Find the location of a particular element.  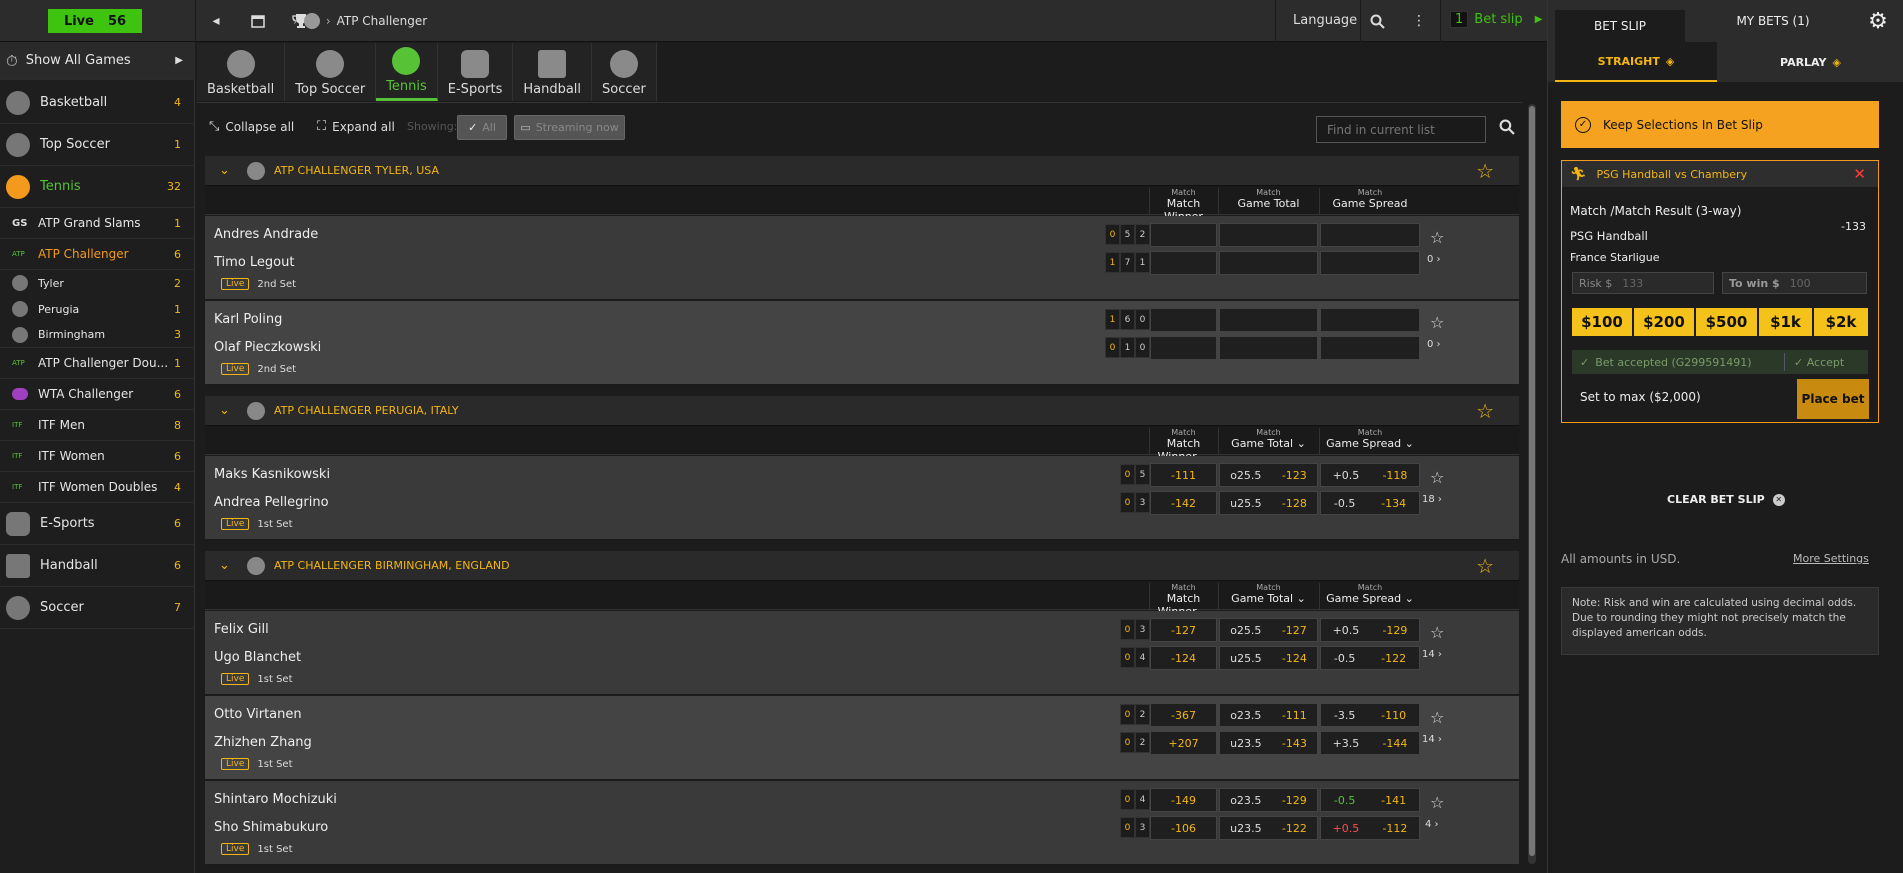

clear-bet-slip-button: CLEAR BET SLIP ✕ is located at coordinates (1726, 499).